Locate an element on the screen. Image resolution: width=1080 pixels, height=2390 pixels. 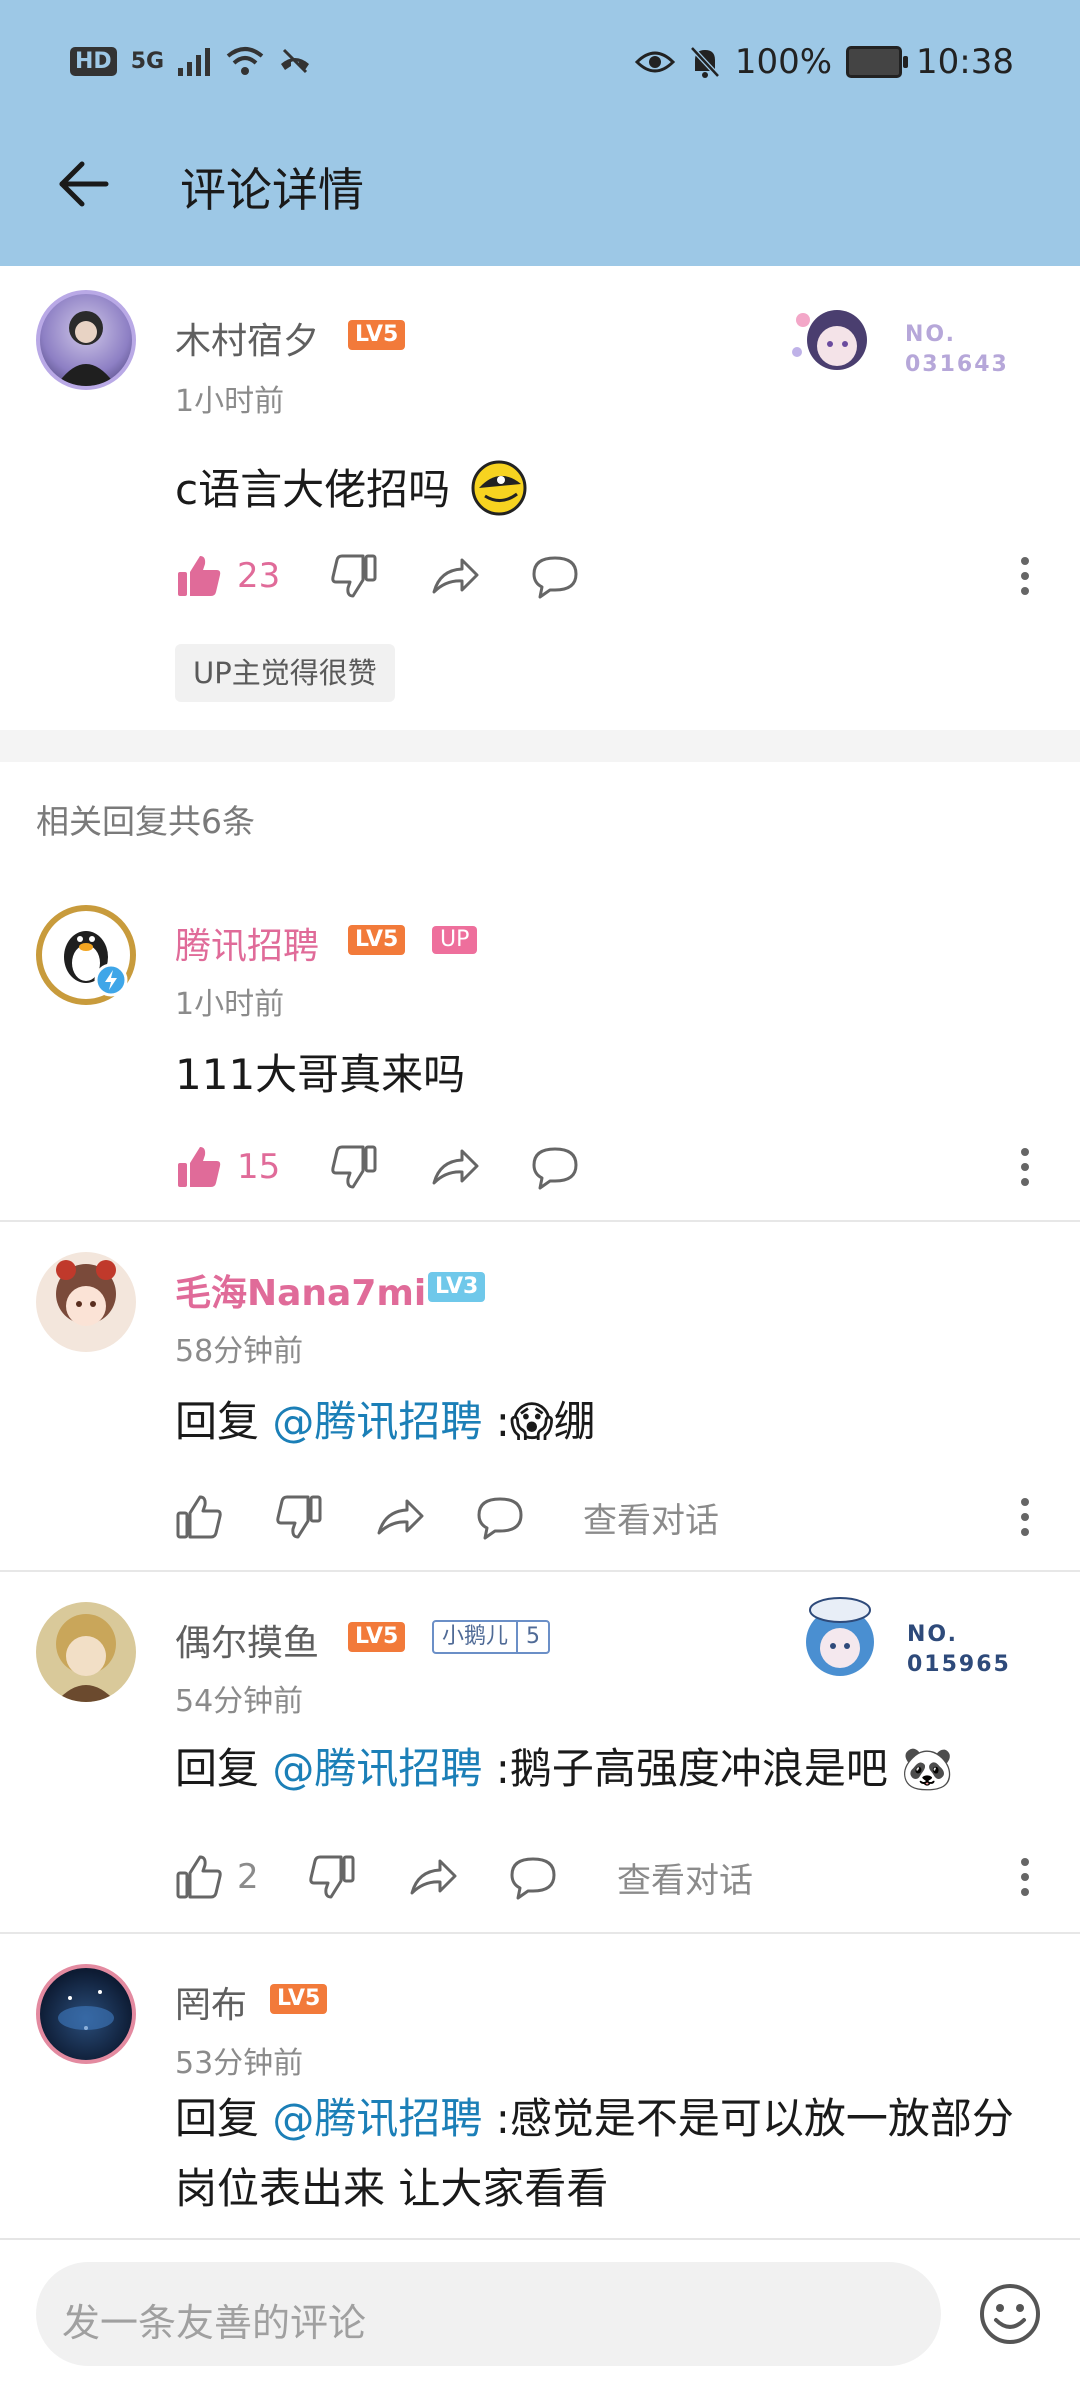
fan-medal: 小鹅儿 5 is located at coordinates (491, 1637).